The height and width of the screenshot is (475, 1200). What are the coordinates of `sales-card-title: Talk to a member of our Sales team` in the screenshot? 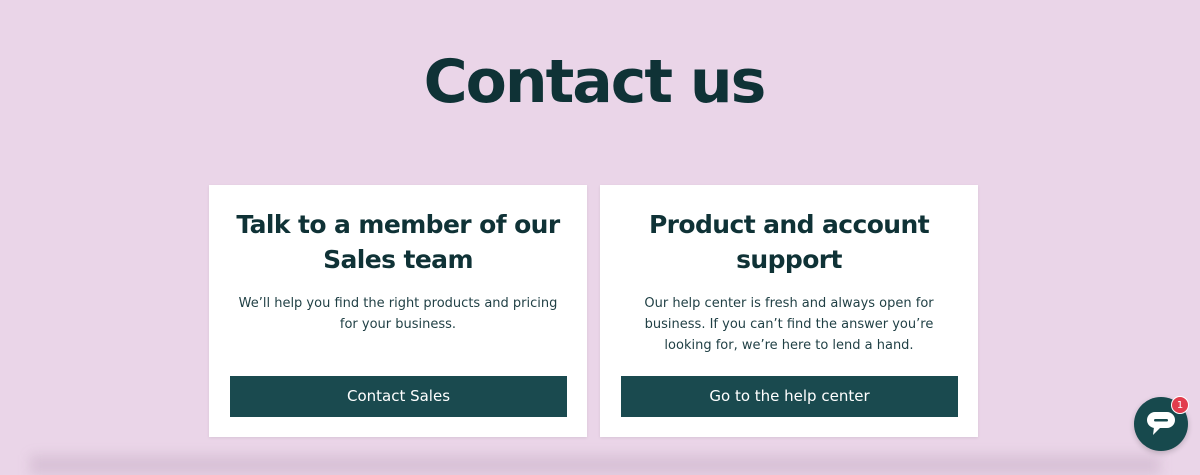 It's located at (398, 242).